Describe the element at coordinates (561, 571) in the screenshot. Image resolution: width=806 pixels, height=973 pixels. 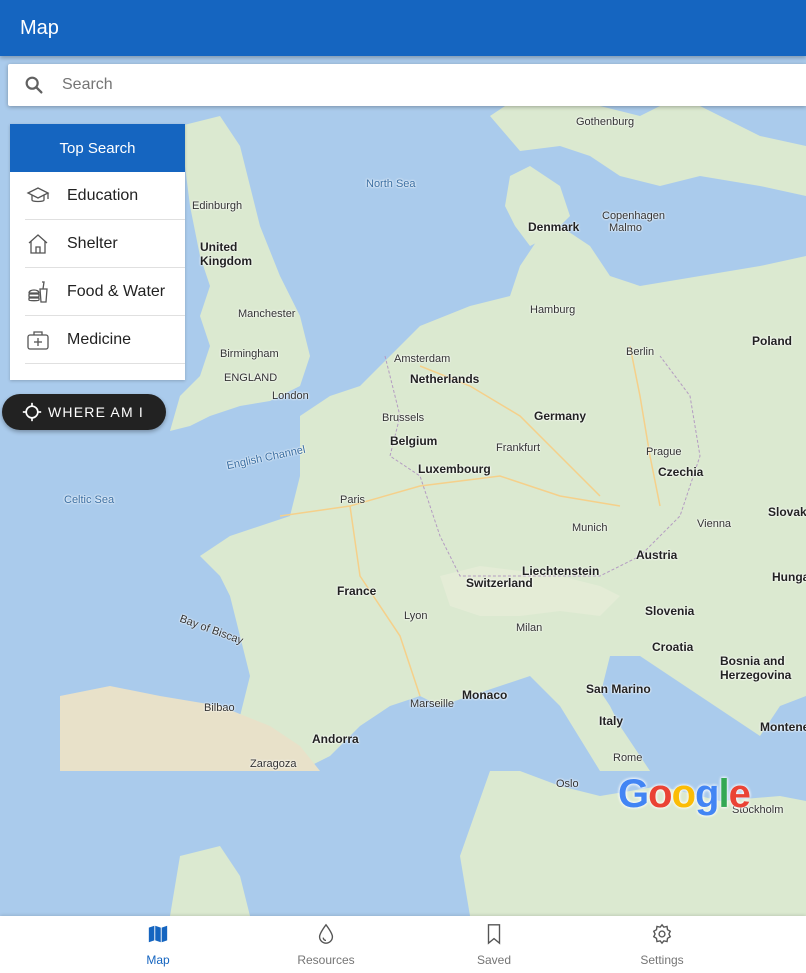
I see `map-label-liechtenstein: Liechtenstein` at that location.